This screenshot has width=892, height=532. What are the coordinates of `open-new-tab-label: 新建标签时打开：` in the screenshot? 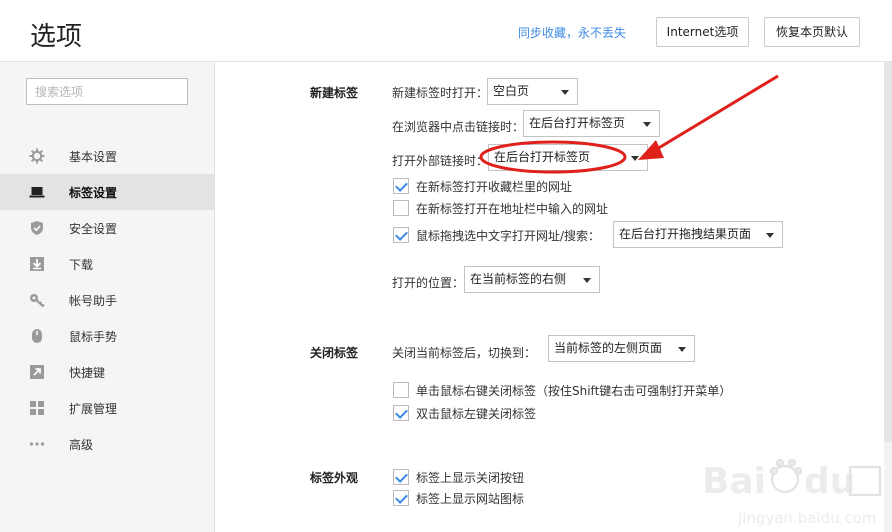 It's located at (440, 93).